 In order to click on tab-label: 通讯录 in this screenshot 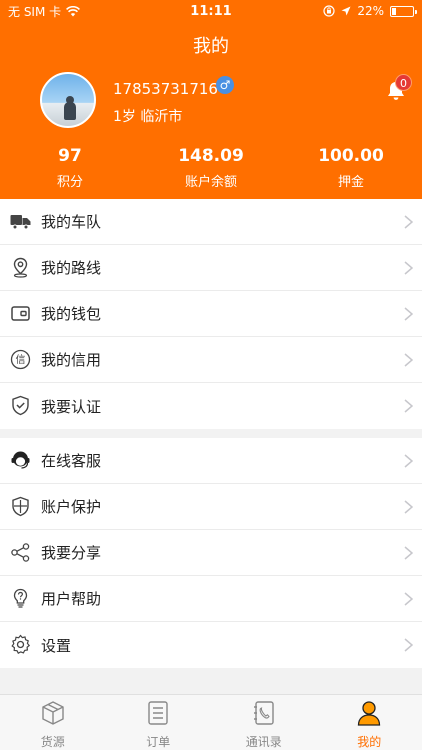, I will do `click(263, 742)`.